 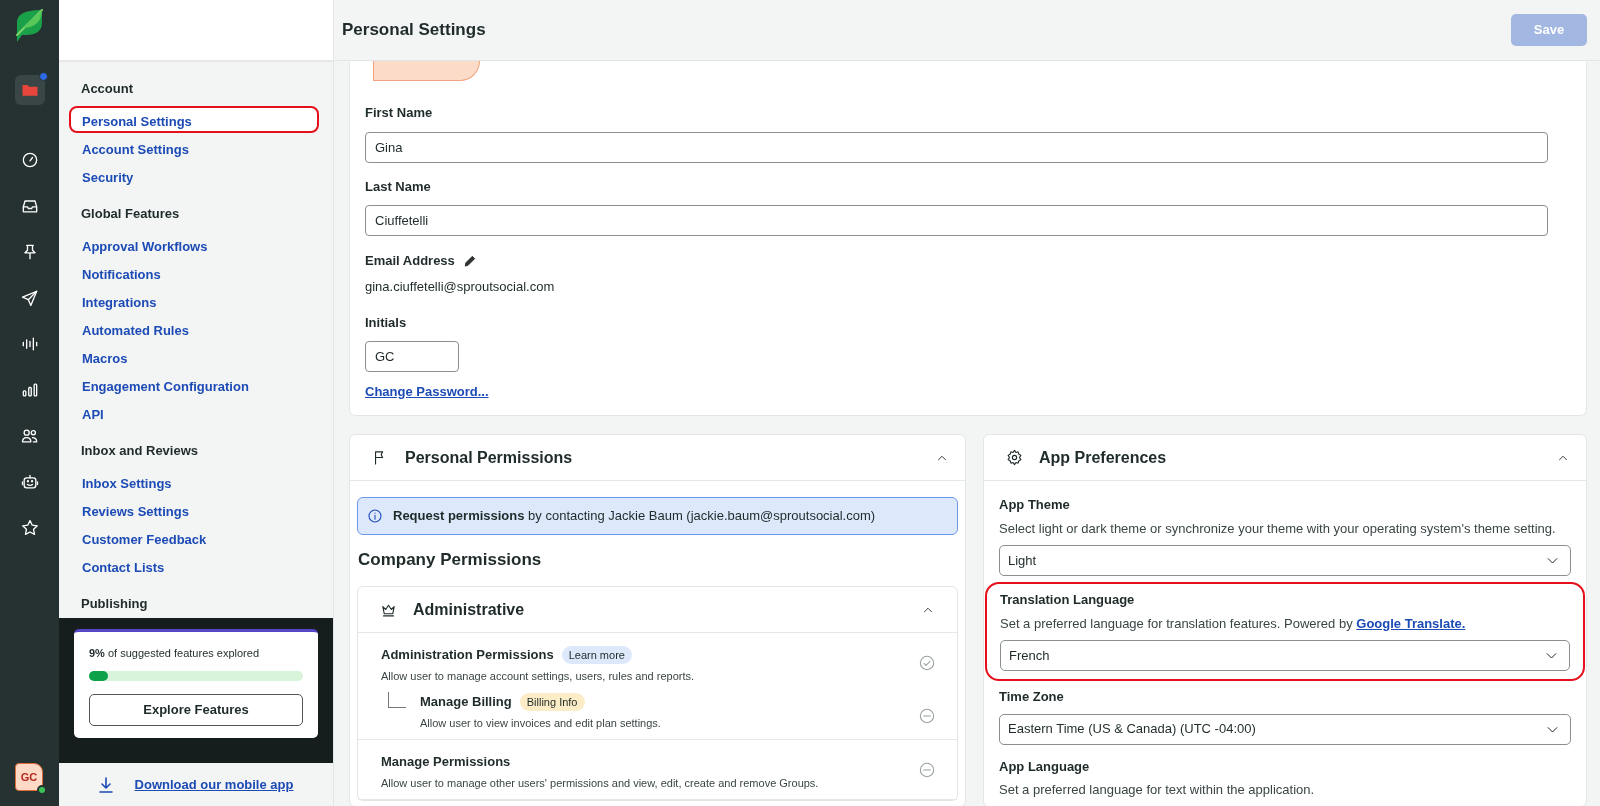 What do you see at coordinates (194, 119) in the screenshot?
I see `nav-link: Personal Settings` at bounding box center [194, 119].